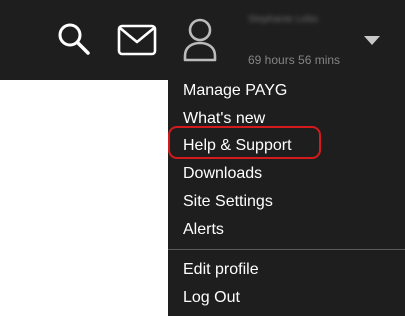  I want to click on menu-divider, so click(286, 249).